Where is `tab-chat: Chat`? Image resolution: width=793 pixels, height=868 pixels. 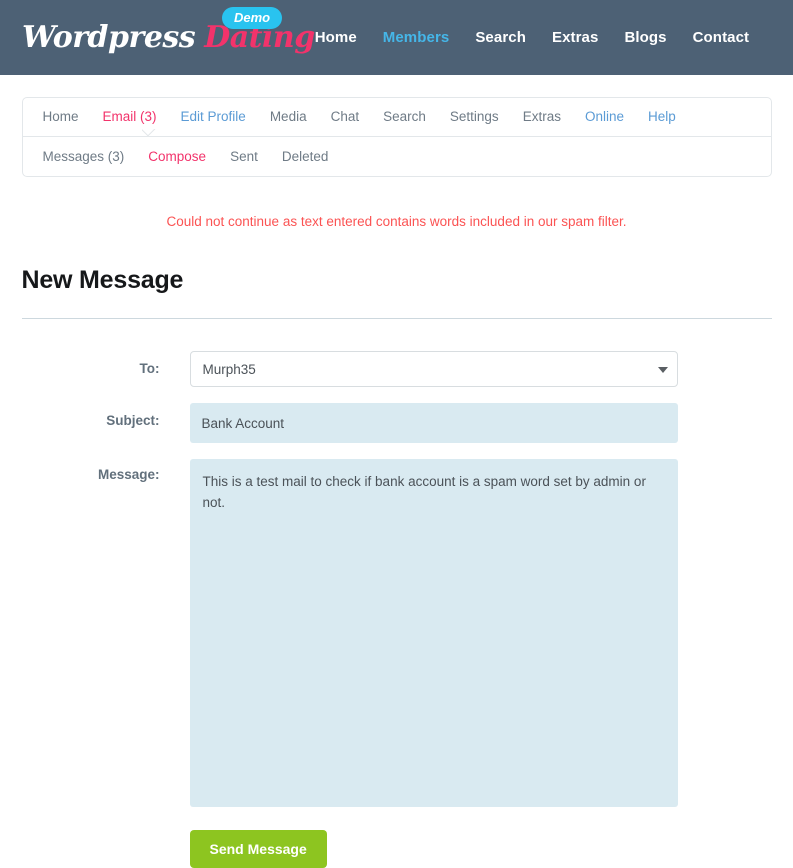
tab-chat: Chat is located at coordinates (345, 117).